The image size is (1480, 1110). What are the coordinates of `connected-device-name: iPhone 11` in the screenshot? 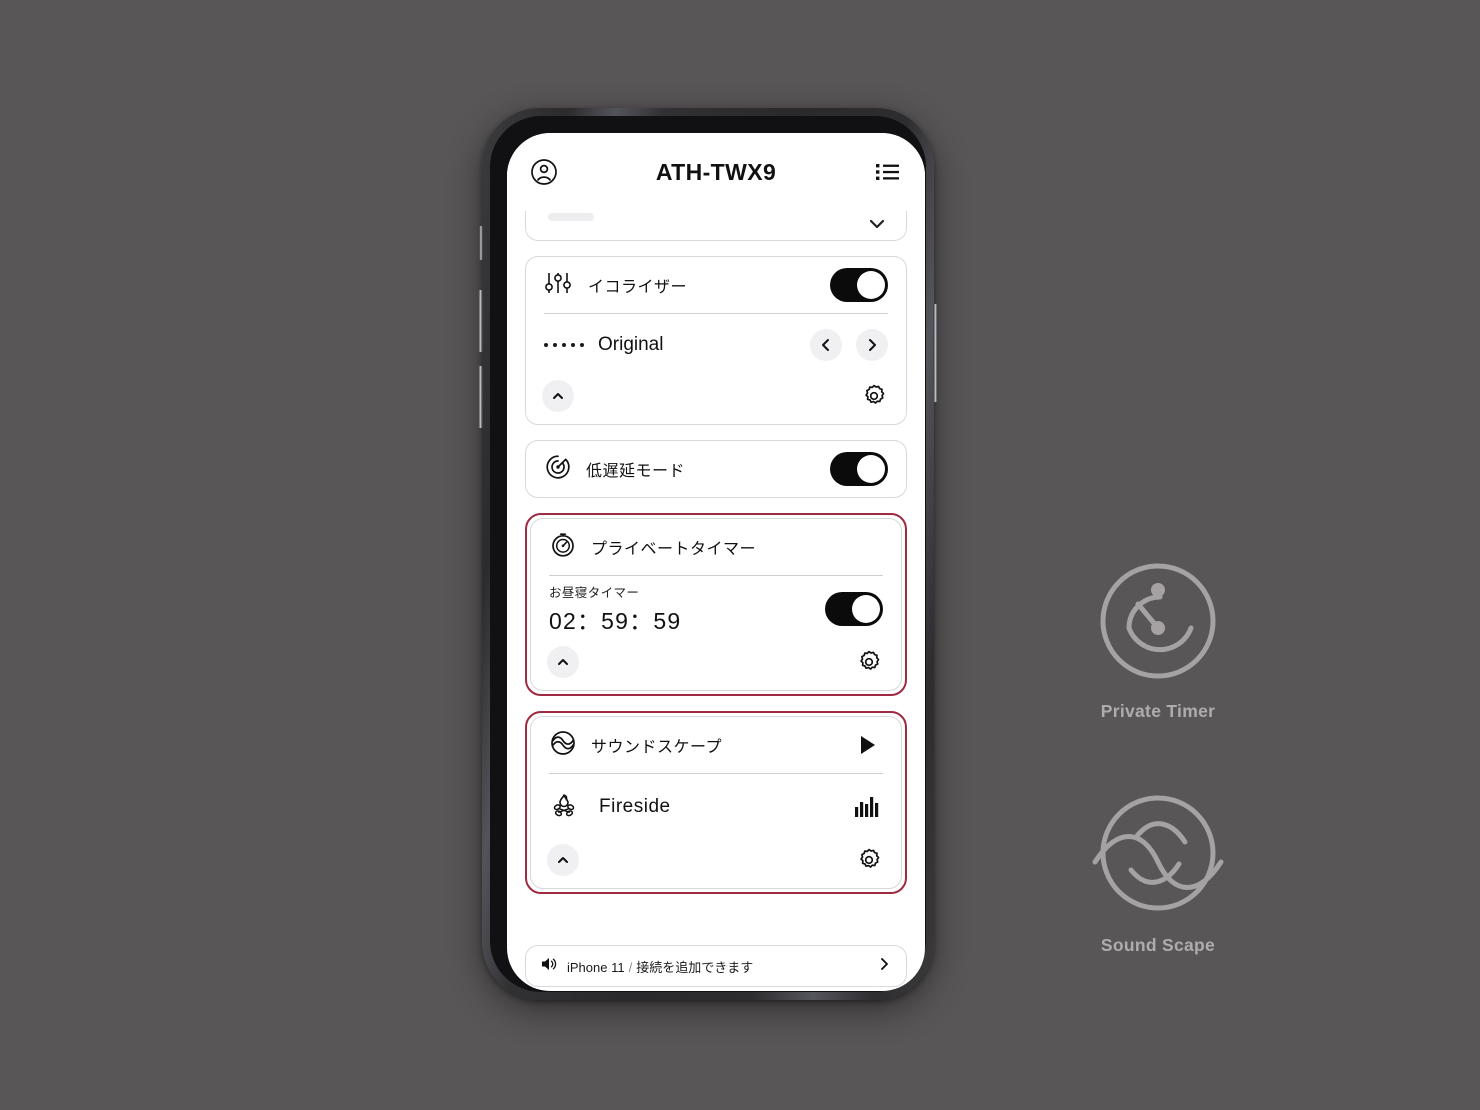 It's located at (596, 967).